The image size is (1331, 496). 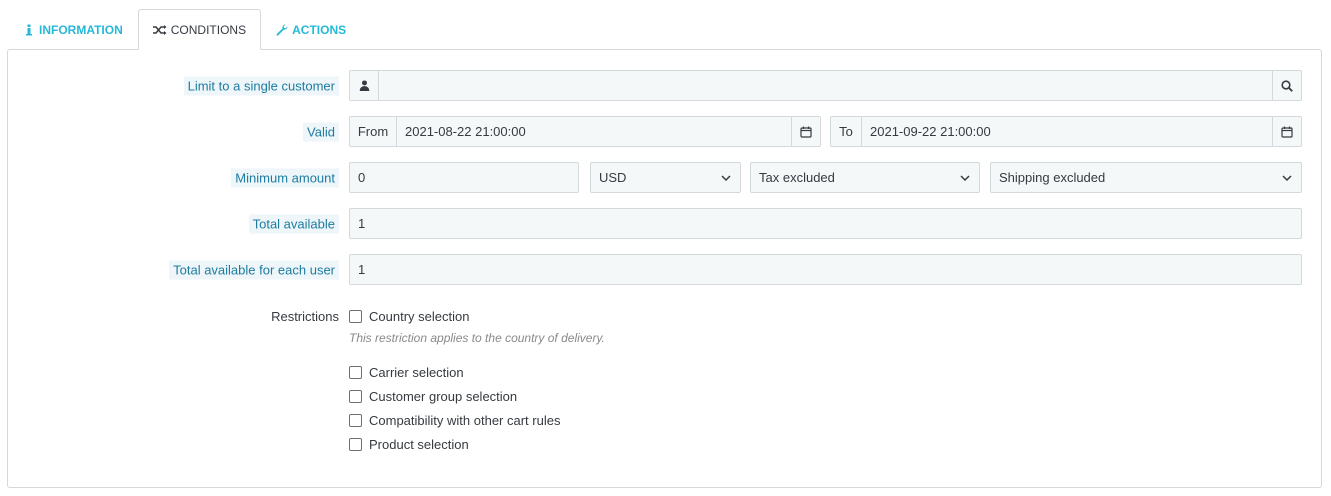 I want to click on to-label: To, so click(x=846, y=131).